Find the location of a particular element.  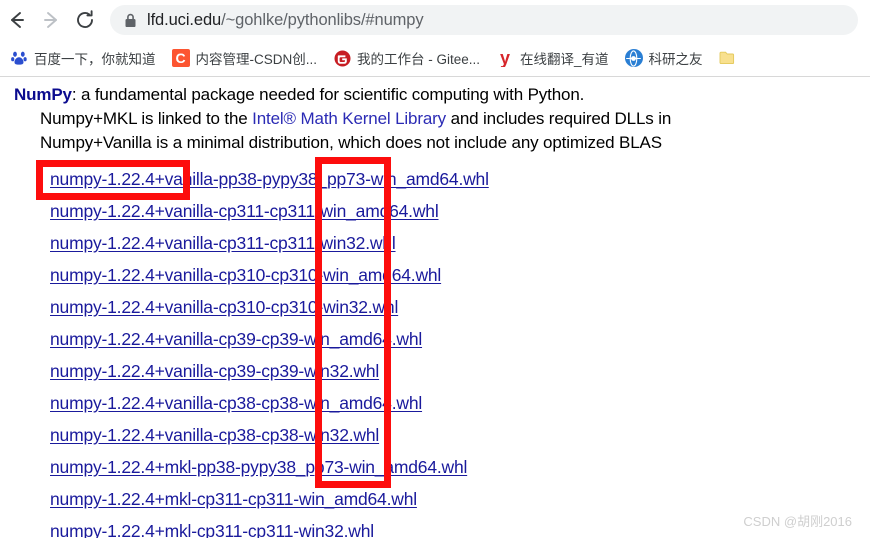

folder-icon is located at coordinates (728, 58).